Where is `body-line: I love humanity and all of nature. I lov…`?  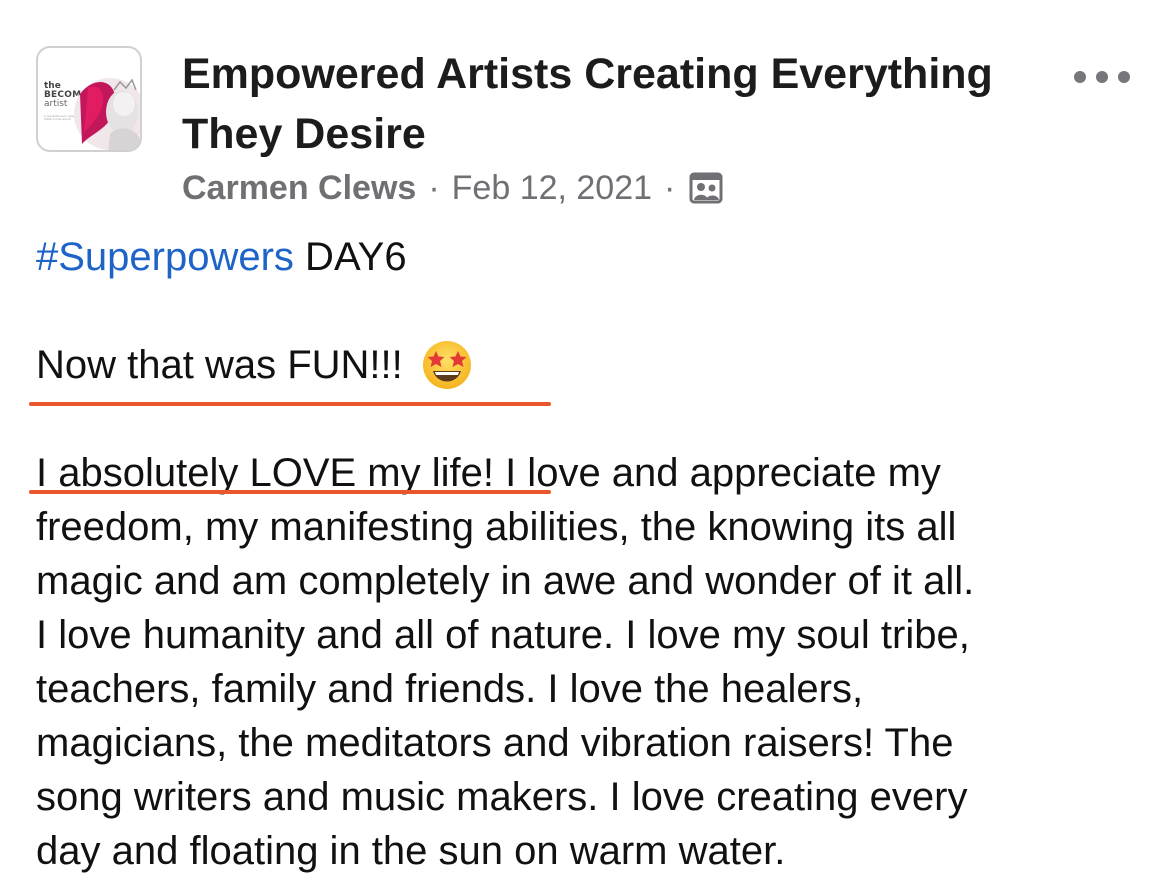
body-line: I love humanity and all of nature. I lov… is located at coordinates (503, 635).